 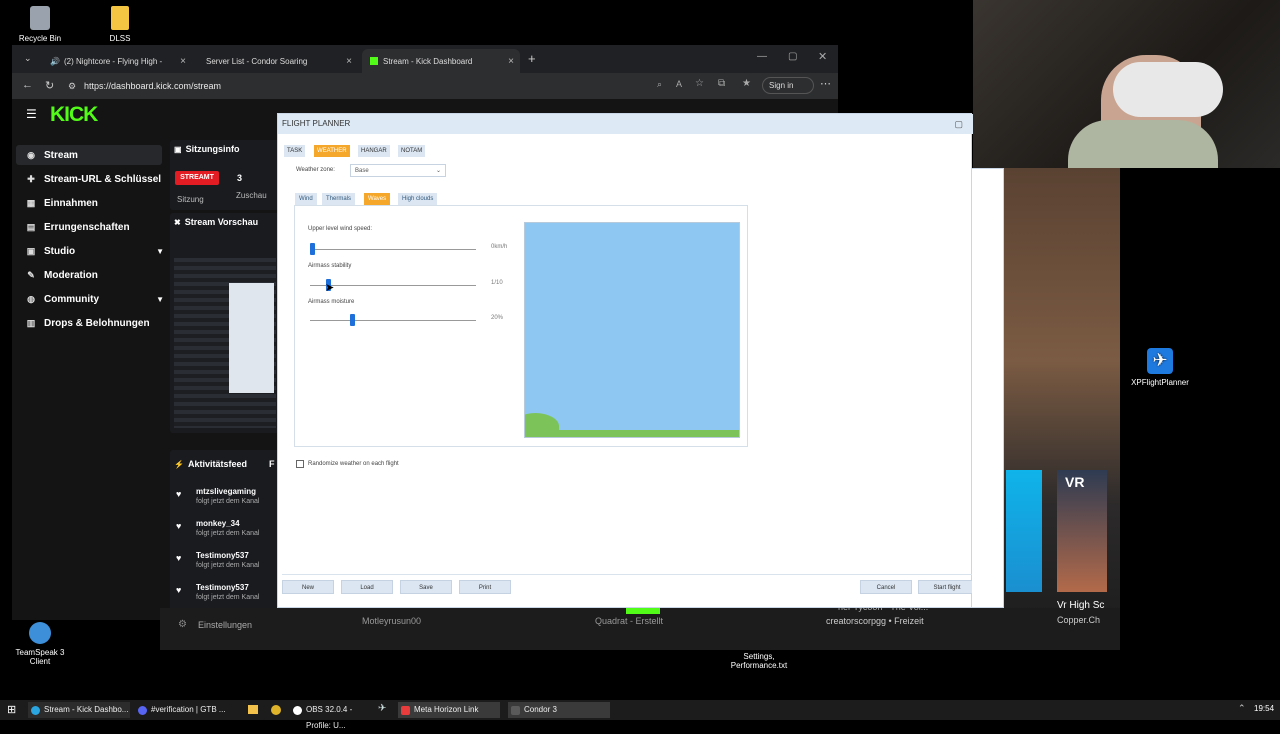 What do you see at coordinates (89, 155) in the screenshot?
I see `sidebar-item-stream: ◉ Stream` at bounding box center [89, 155].